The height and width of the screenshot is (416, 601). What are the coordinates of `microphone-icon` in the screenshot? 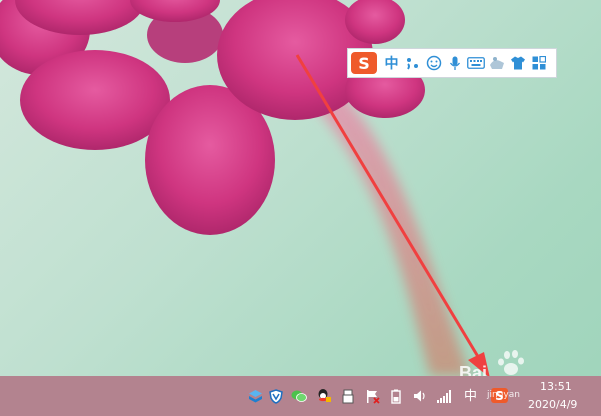 It's located at (454, 63).